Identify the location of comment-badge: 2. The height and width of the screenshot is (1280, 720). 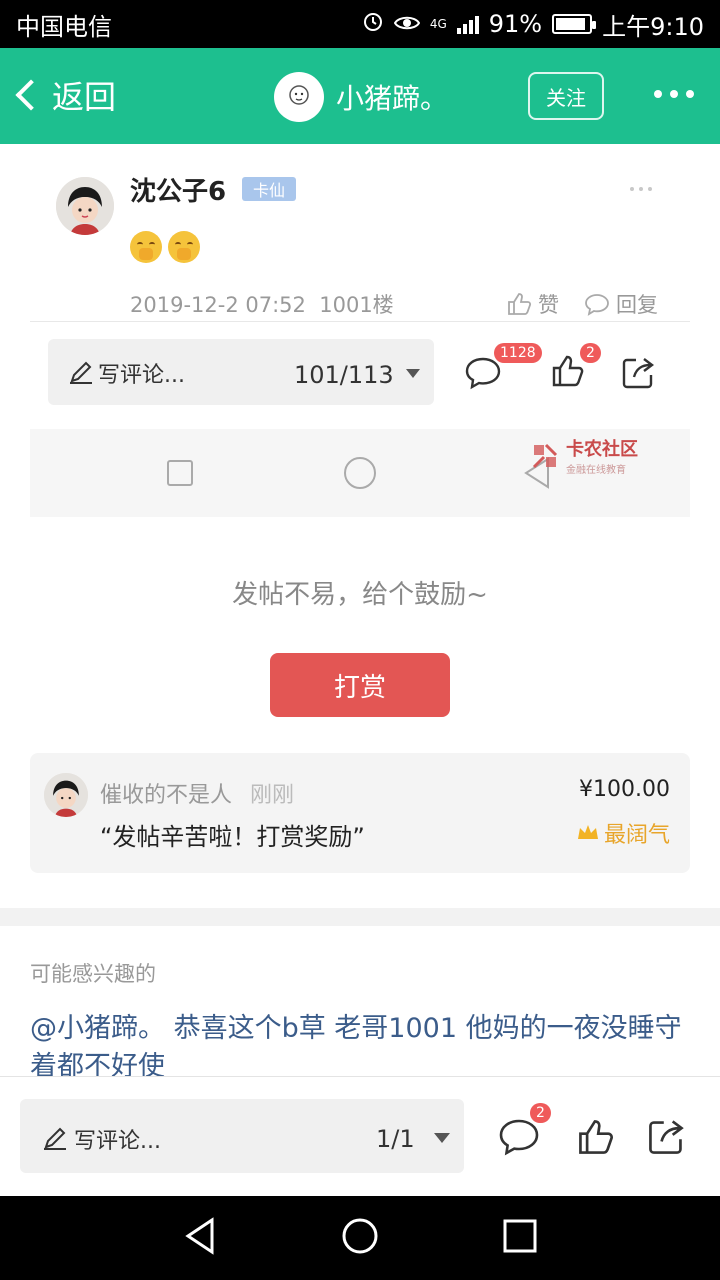
(540, 1113).